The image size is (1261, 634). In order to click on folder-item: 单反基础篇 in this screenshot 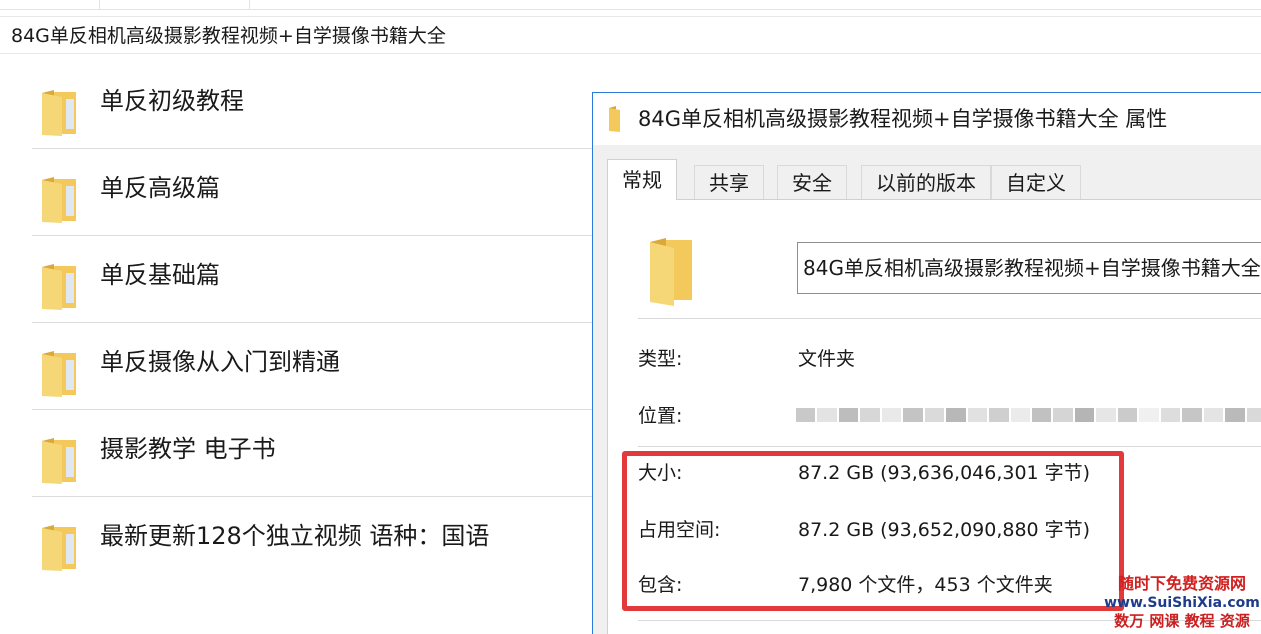, I will do `click(317, 279)`.